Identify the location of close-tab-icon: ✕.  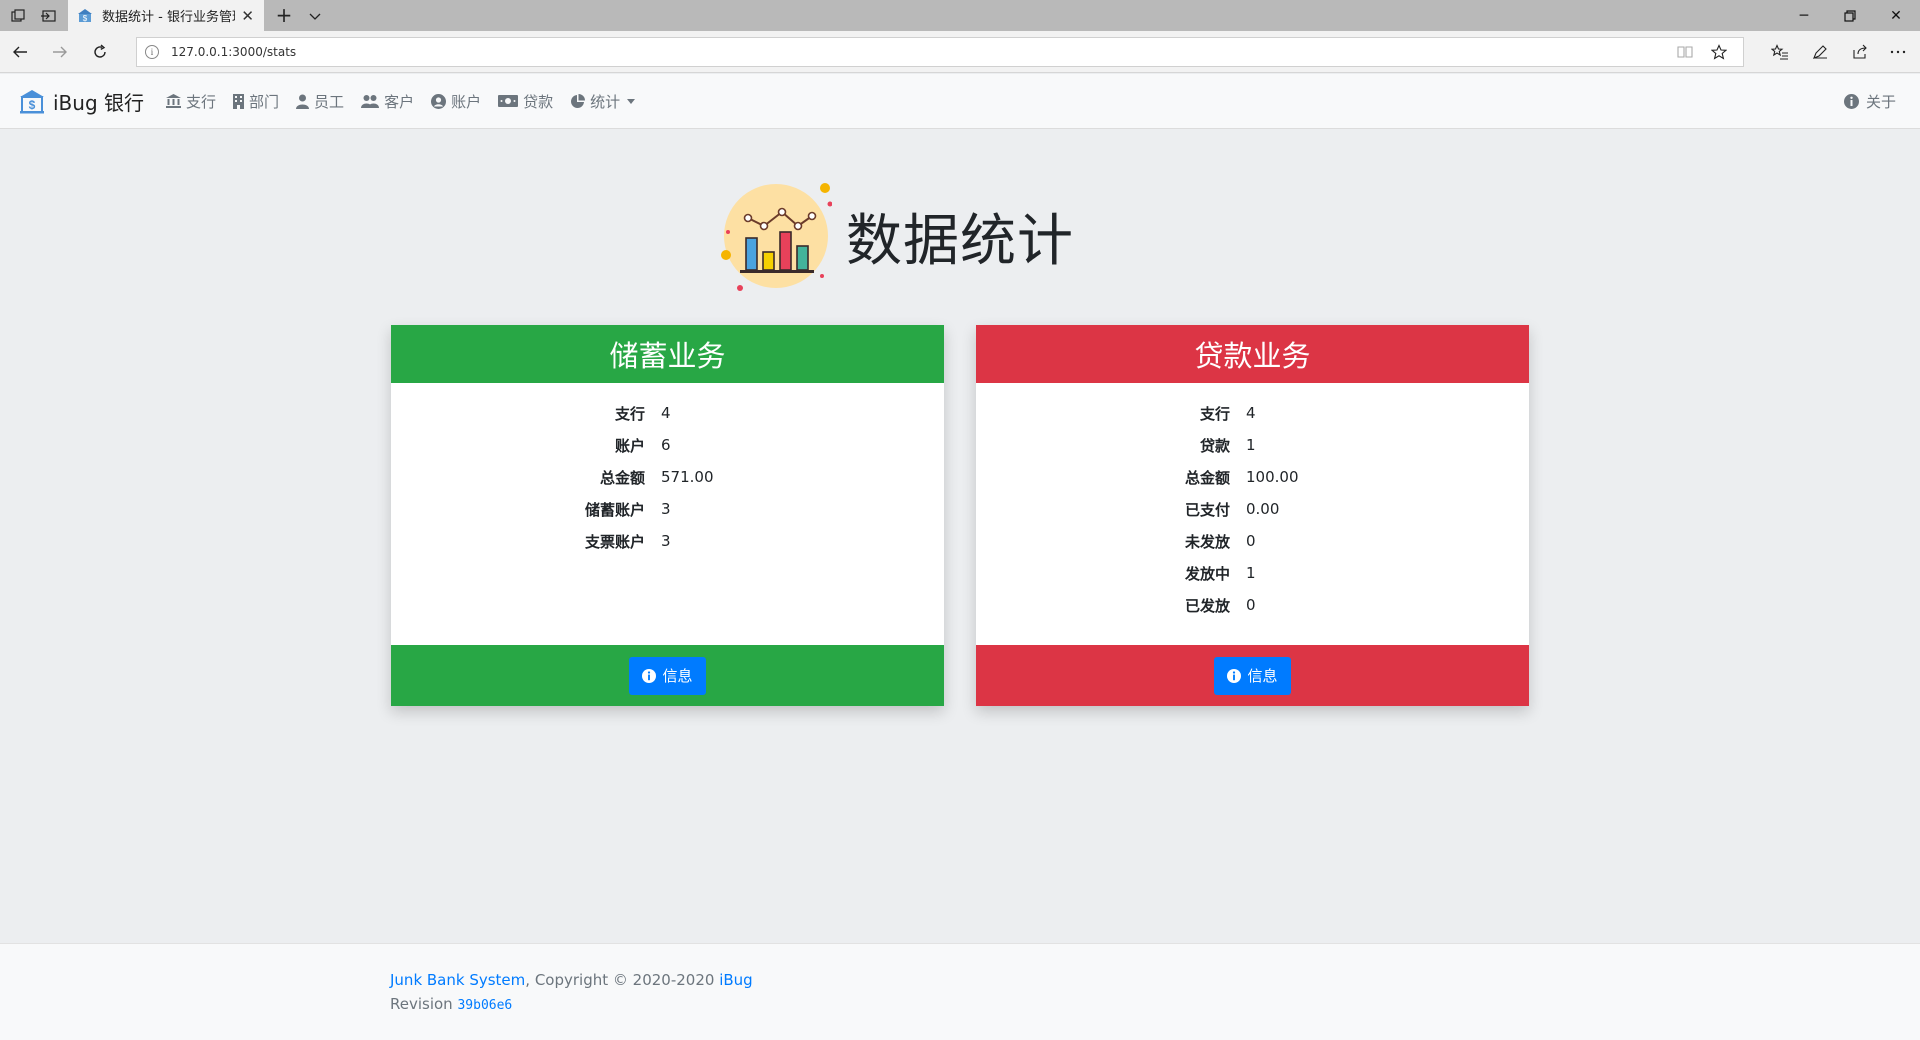
(247, 16).